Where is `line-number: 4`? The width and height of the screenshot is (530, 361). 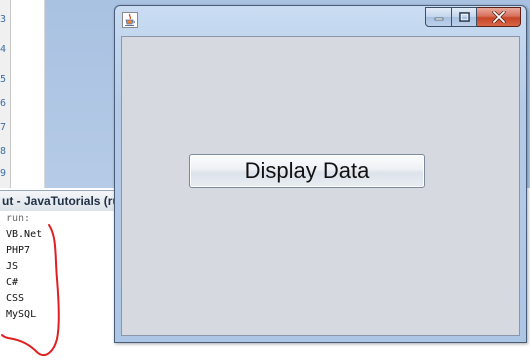
line-number: 4 is located at coordinates (3, 49).